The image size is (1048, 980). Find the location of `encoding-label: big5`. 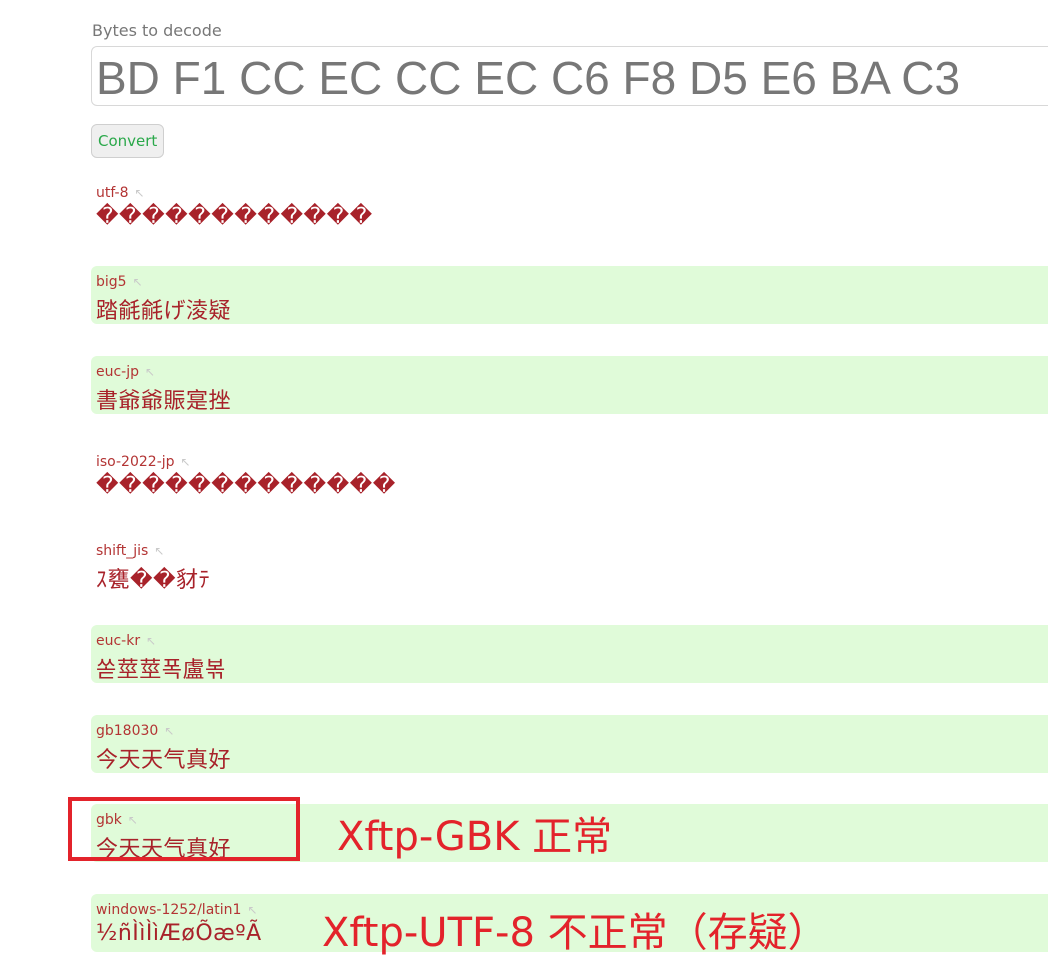

encoding-label: big5 is located at coordinates (111, 282).